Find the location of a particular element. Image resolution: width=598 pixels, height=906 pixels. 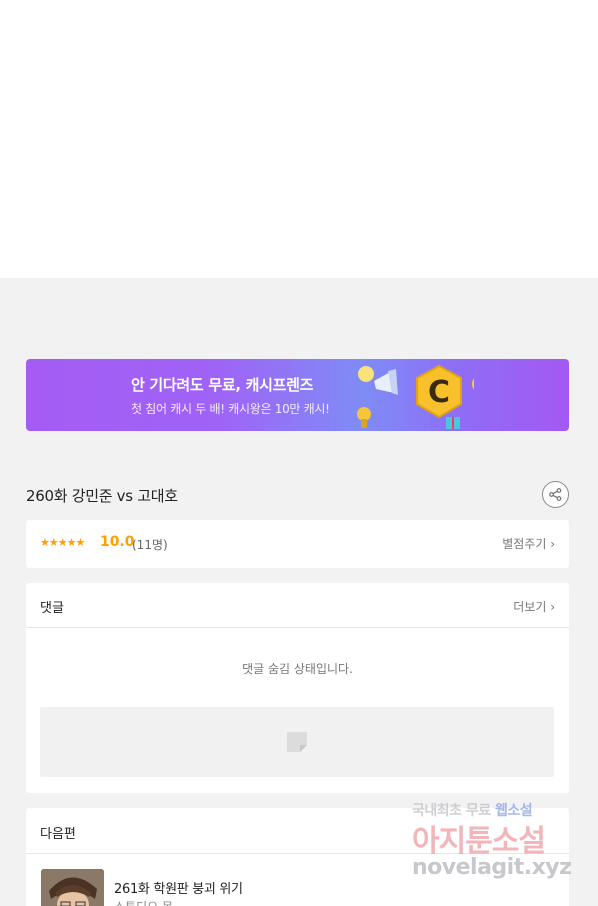

banner-subtitle: 첫 침어 캐시 두 배! 캐시왕은 10만 캐시! is located at coordinates (230, 409).